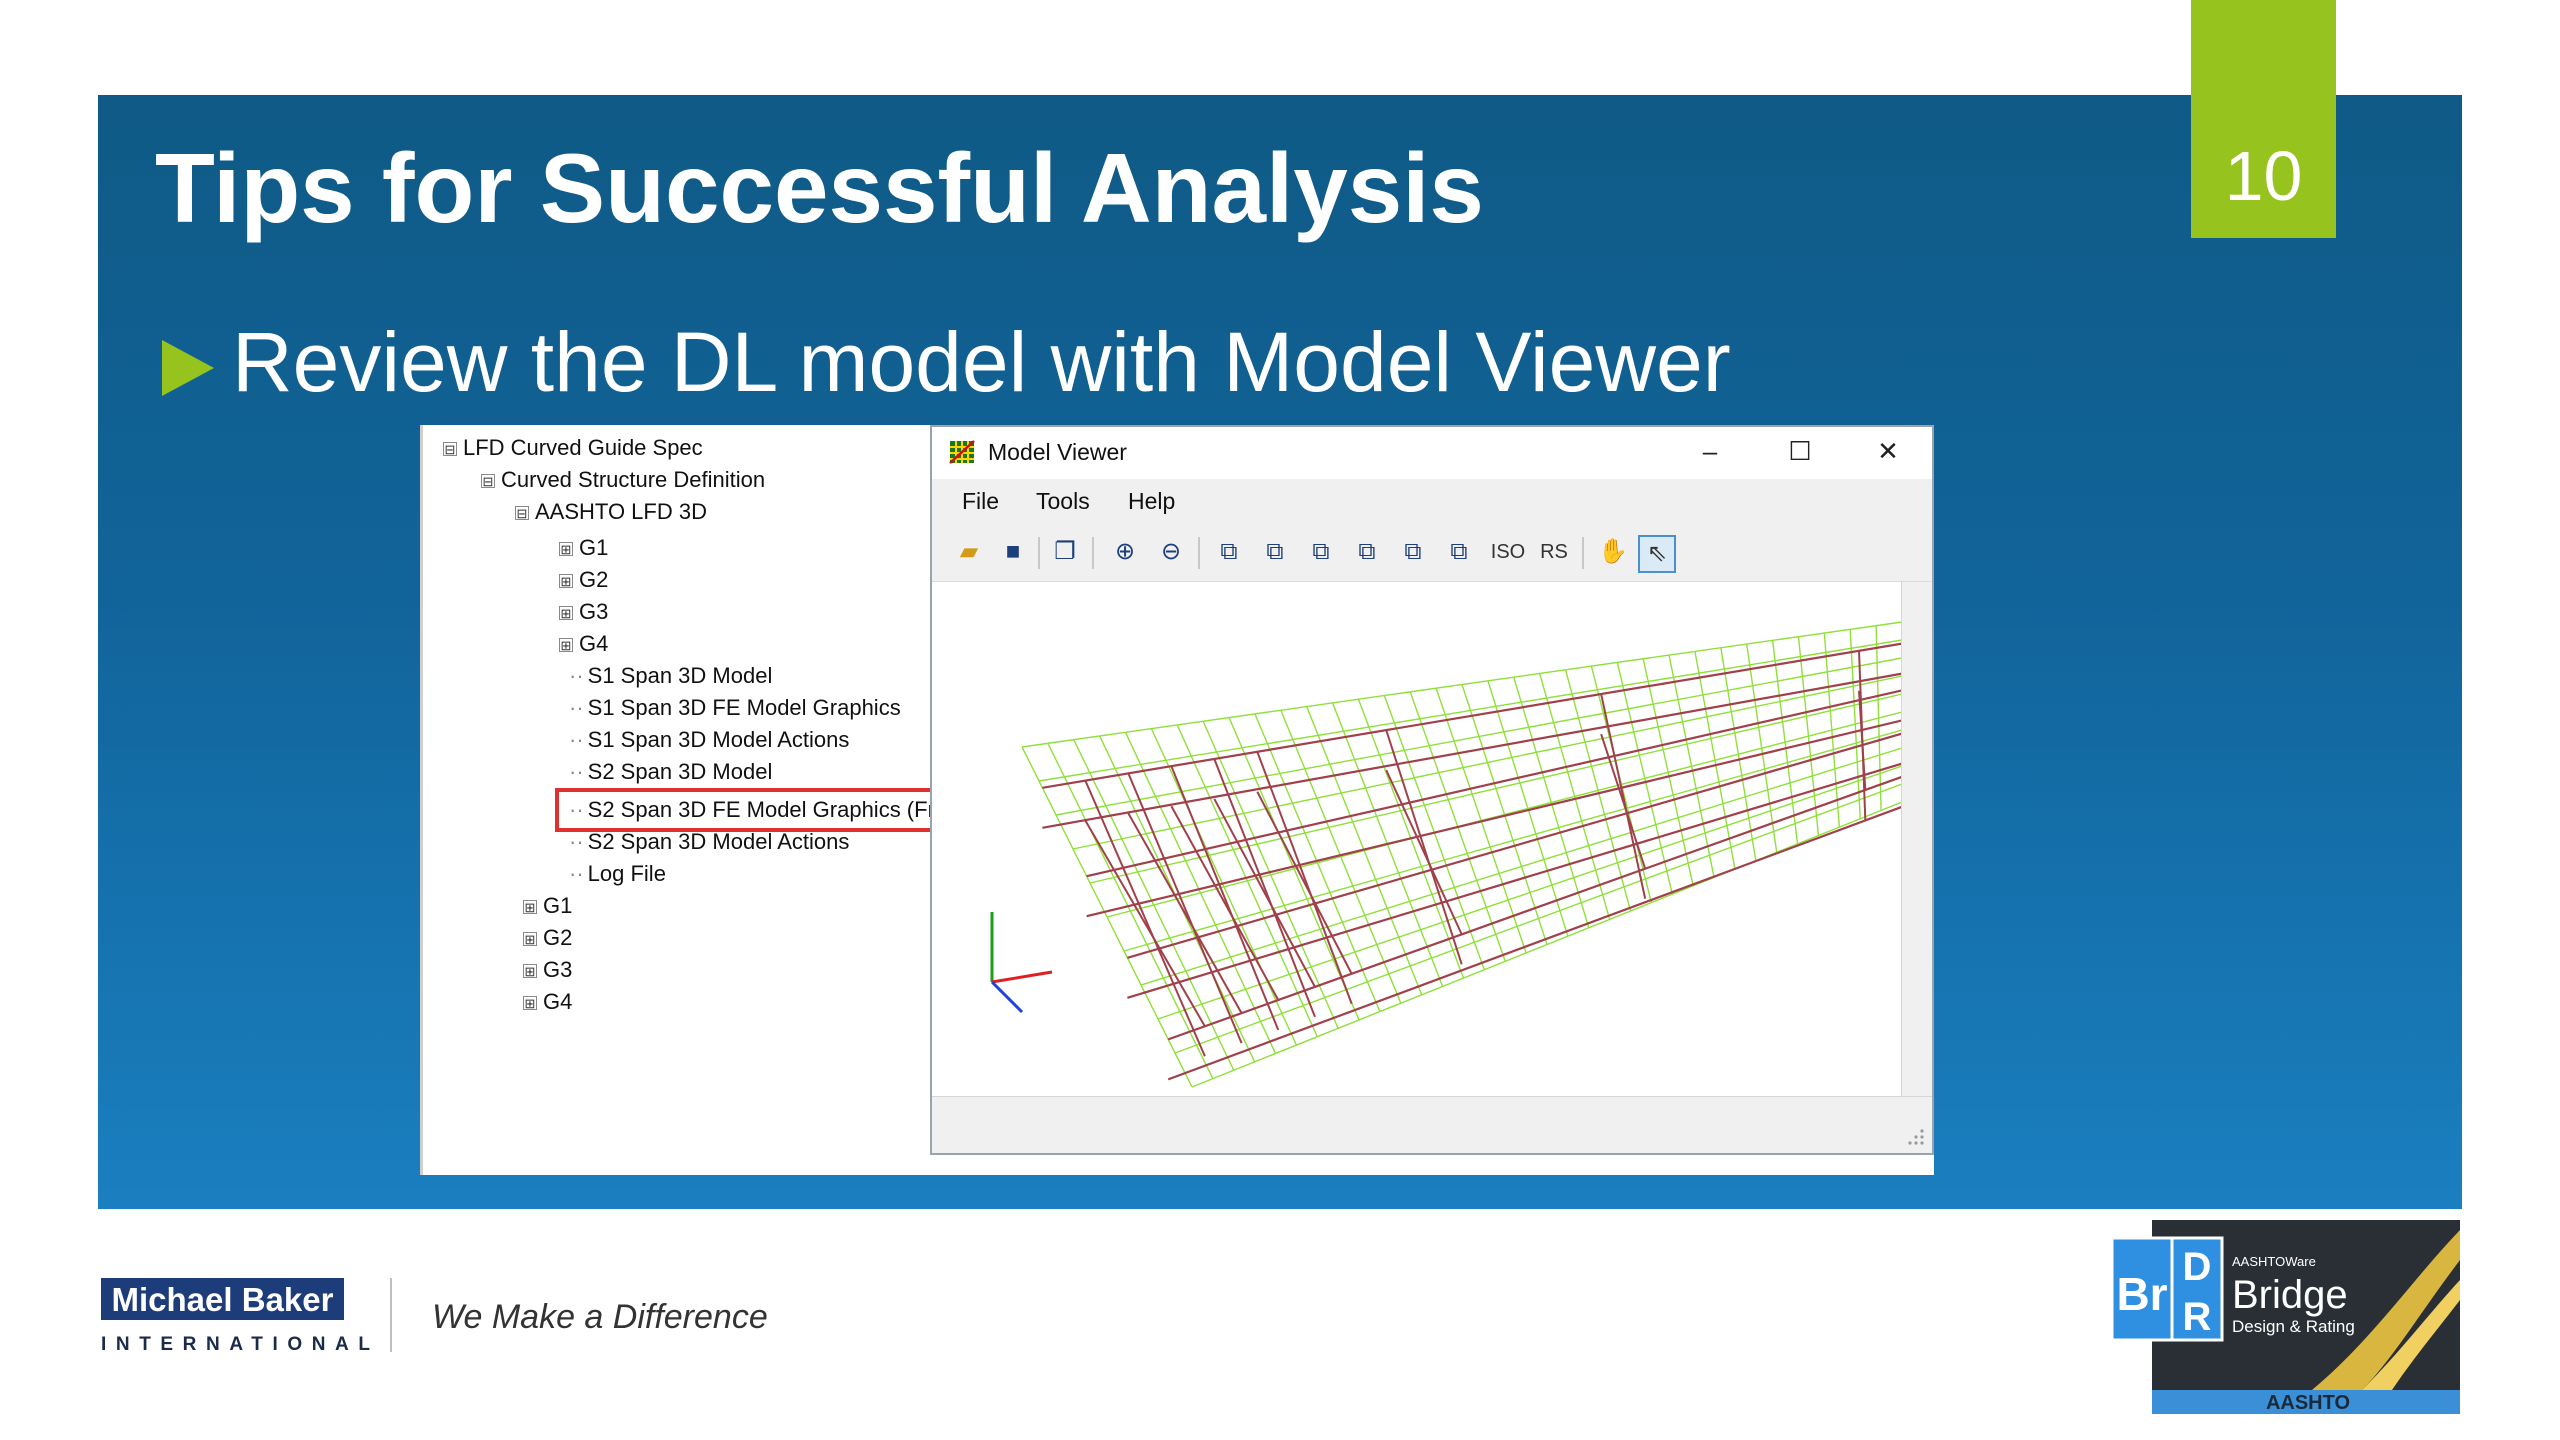 The image size is (2560, 1440). I want to click on tree-item: ·· Log File, so click(617, 874).